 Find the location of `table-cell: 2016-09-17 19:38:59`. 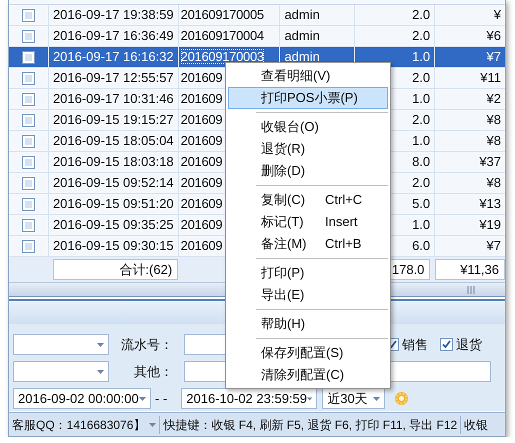

table-cell: 2016-09-17 19:38:59 is located at coordinates (113, 14).